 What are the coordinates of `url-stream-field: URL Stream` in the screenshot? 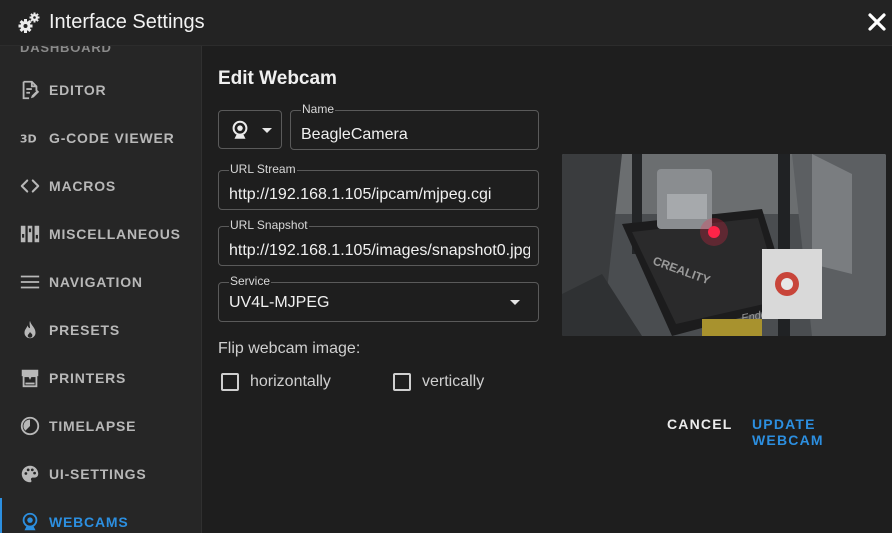 It's located at (378, 186).